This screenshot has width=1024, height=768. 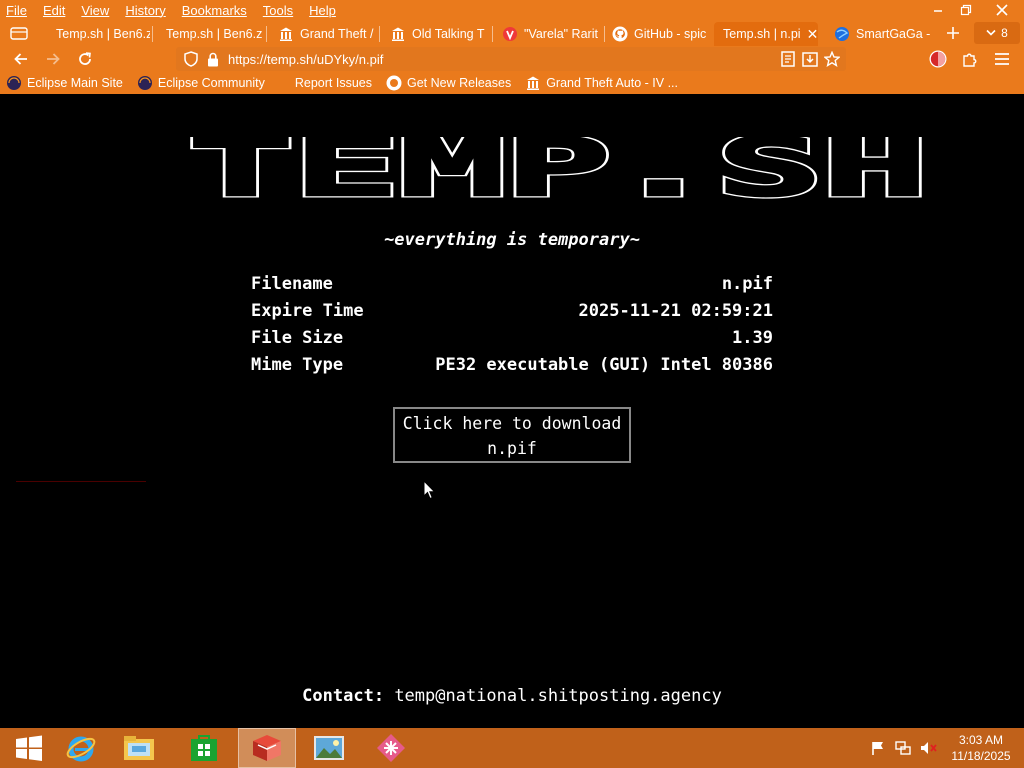 What do you see at coordinates (329, 748) in the screenshot?
I see `taskbar-photos` at bounding box center [329, 748].